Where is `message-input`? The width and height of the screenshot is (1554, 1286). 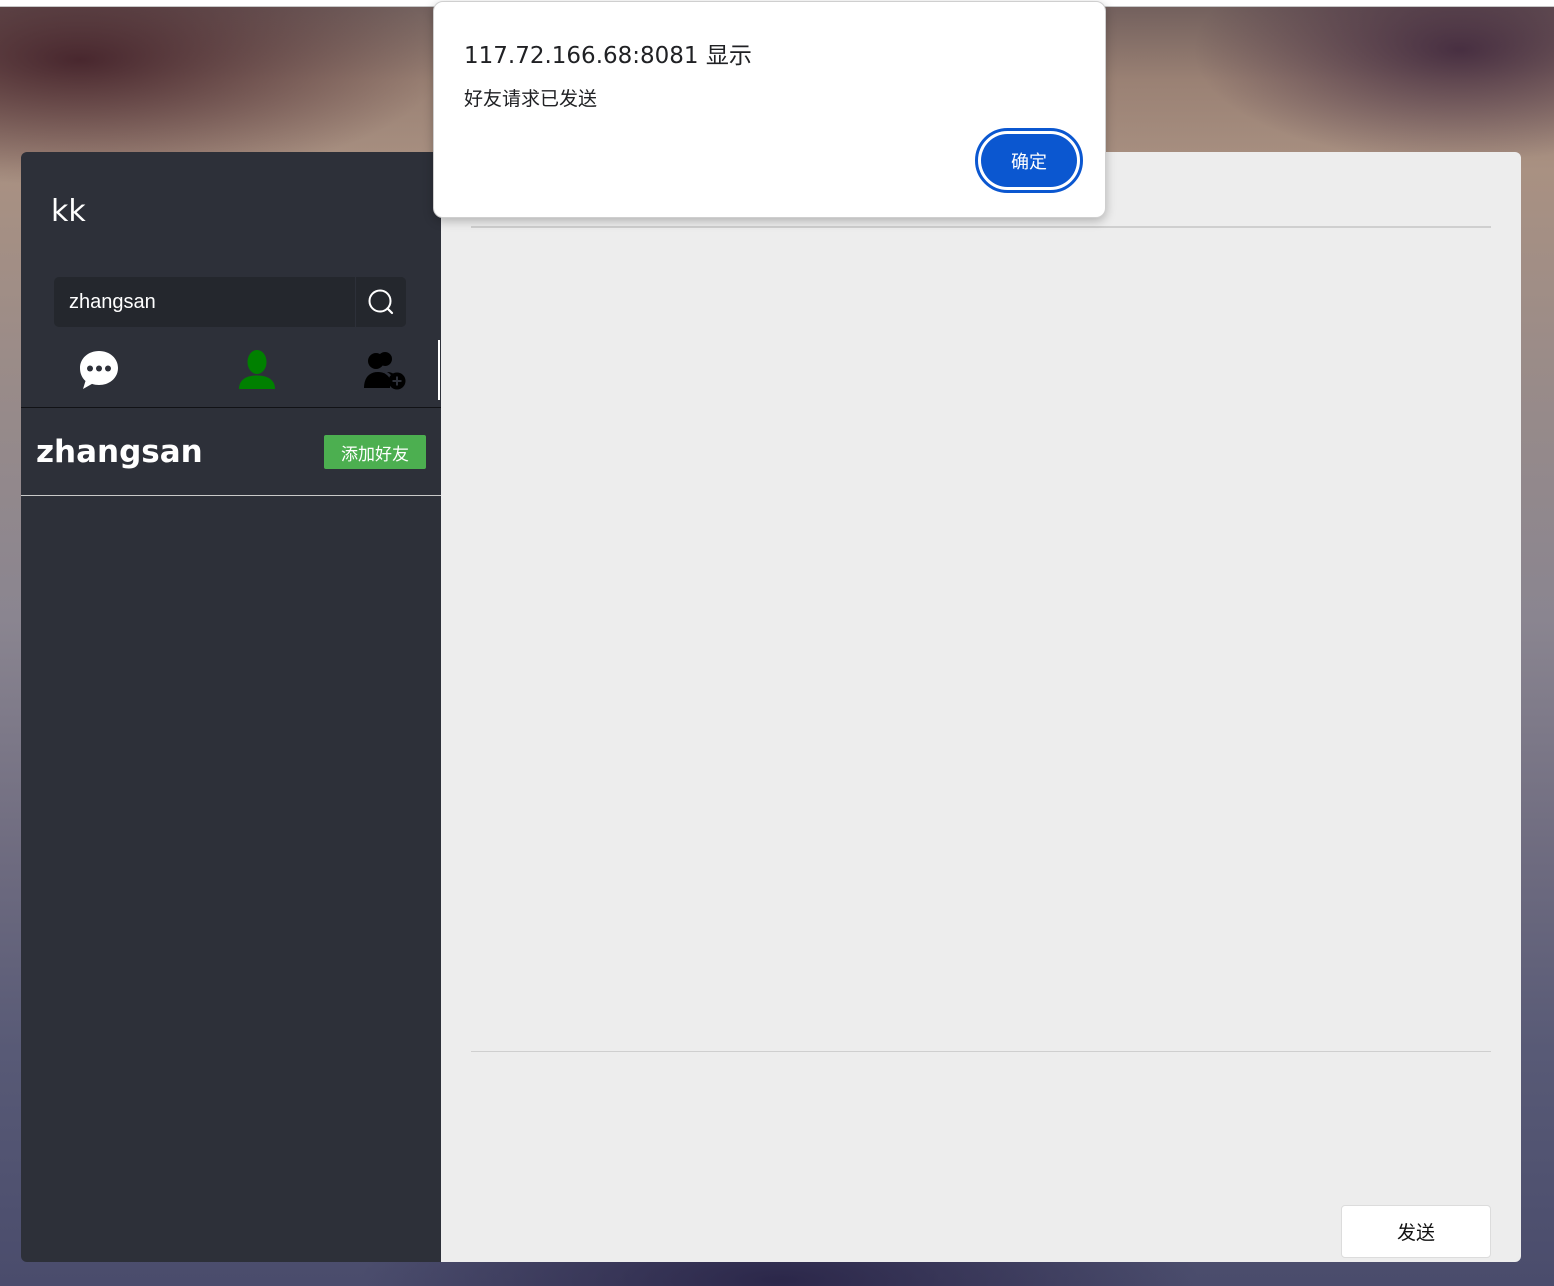 message-input is located at coordinates (981, 1127).